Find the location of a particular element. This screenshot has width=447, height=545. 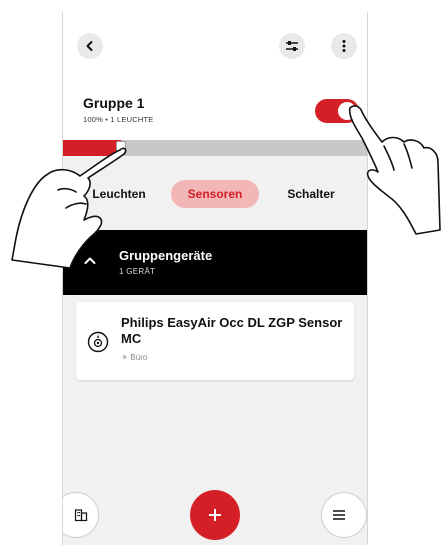

group-status: 100% • 1 LEUCHTE is located at coordinates (118, 119).